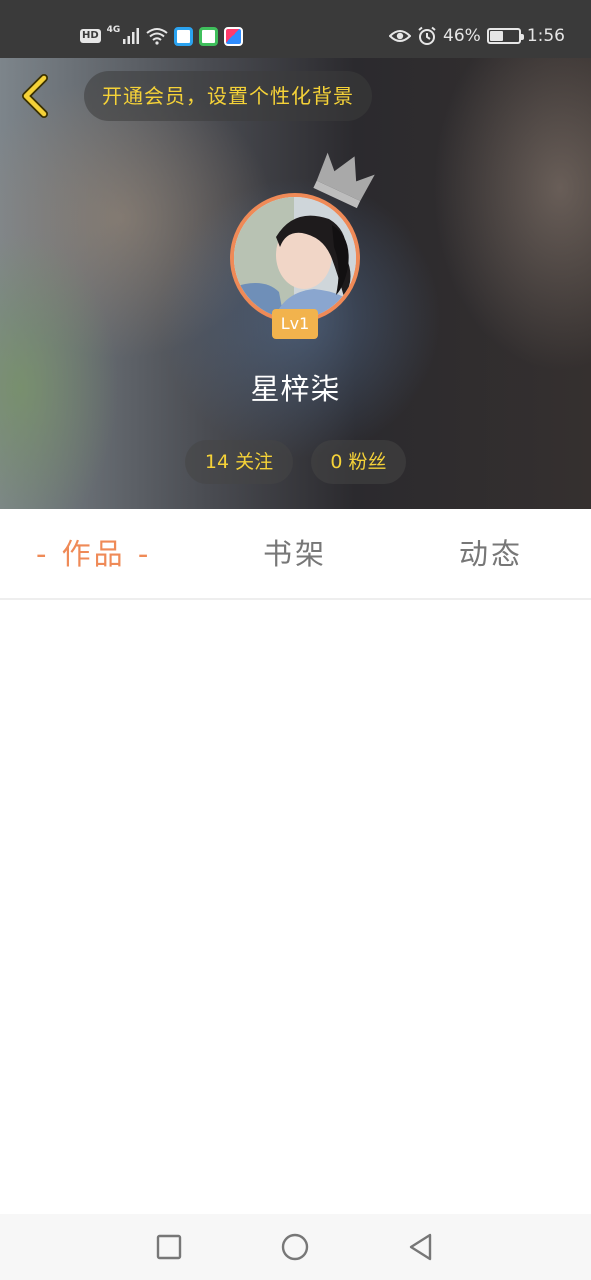  I want to click on status-bar-right: 46% 1:56, so click(477, 36).